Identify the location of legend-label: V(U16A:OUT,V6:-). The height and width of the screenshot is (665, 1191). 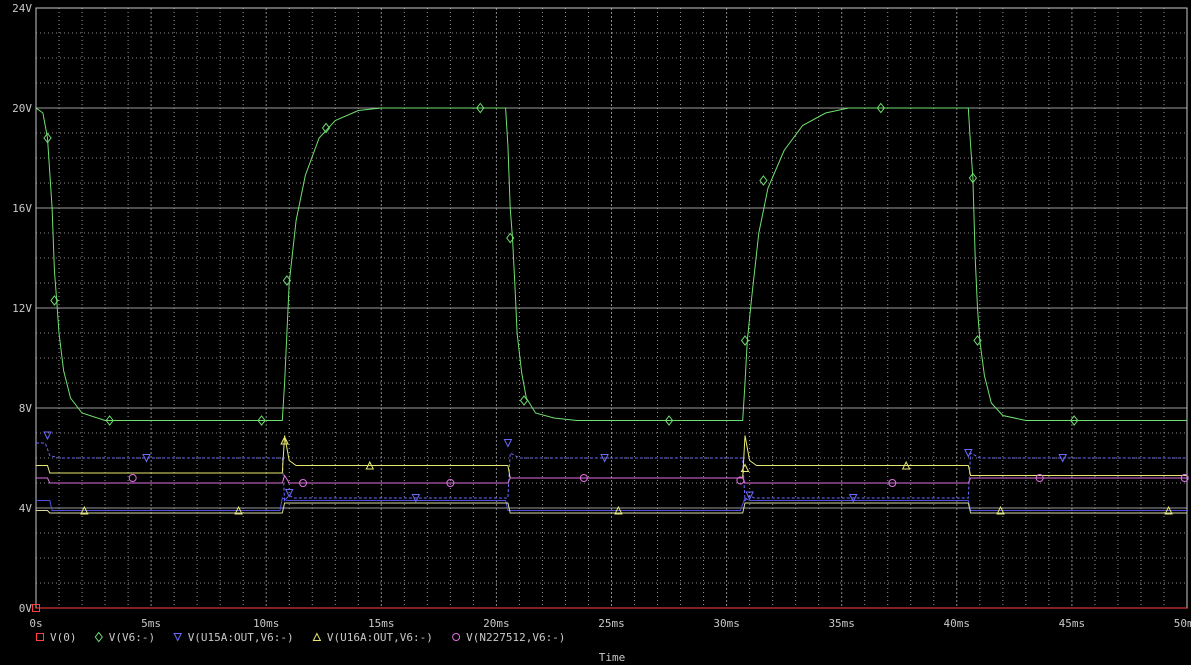
(380, 637).